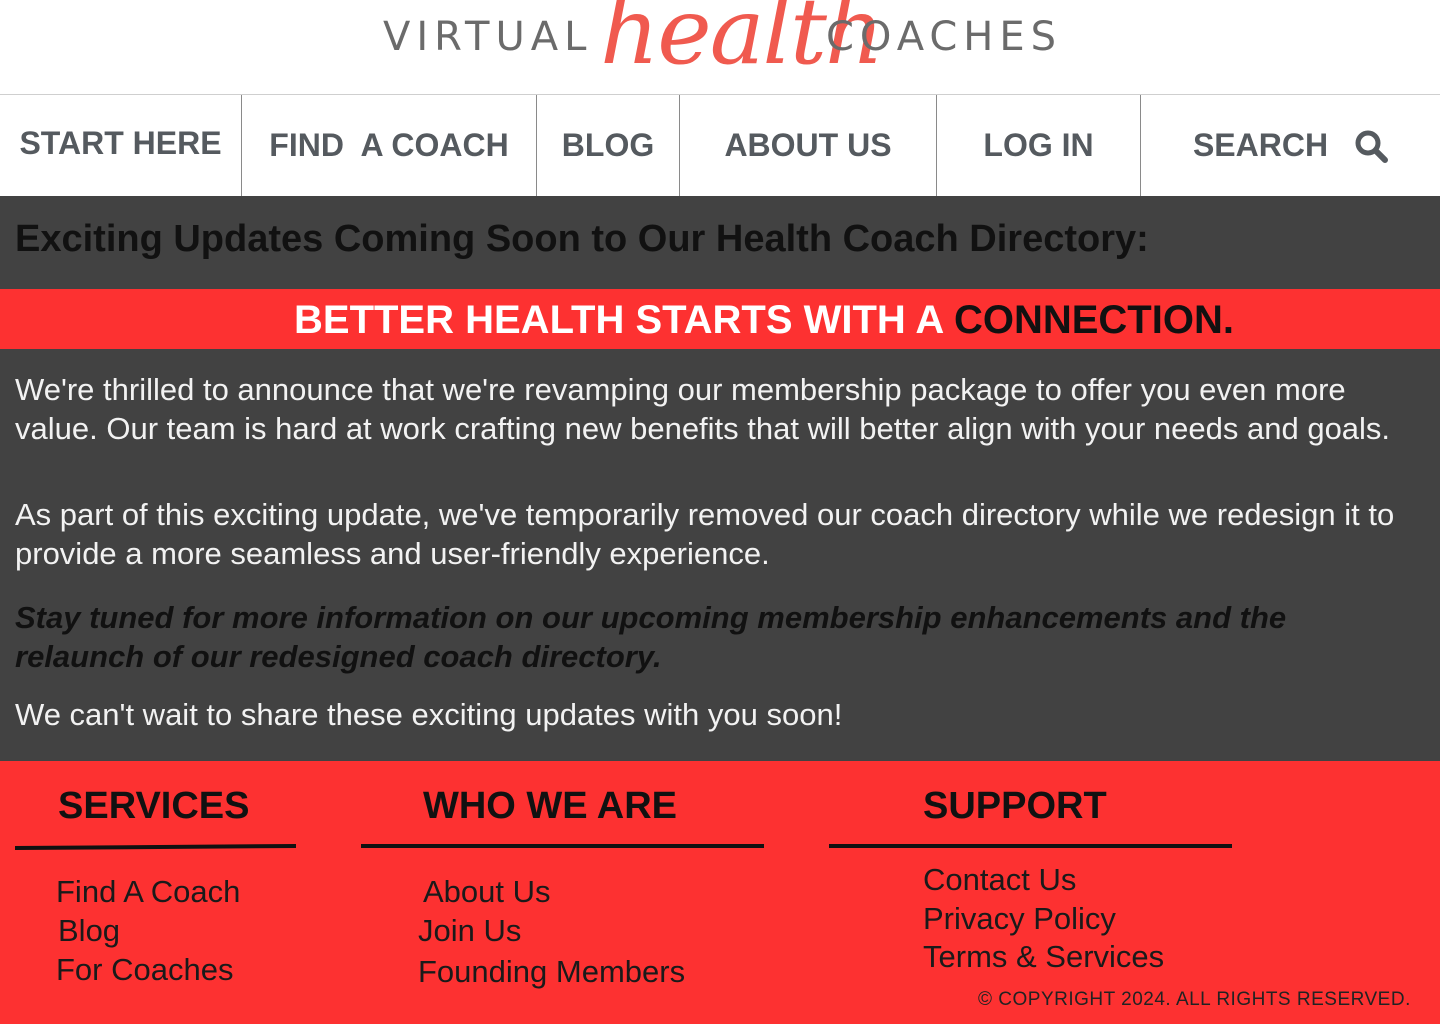 This screenshot has width=1440, height=1024. Describe the element at coordinates (1019, 918) in the screenshot. I see `footer-link-privacy-policy: Privacy Policy` at that location.